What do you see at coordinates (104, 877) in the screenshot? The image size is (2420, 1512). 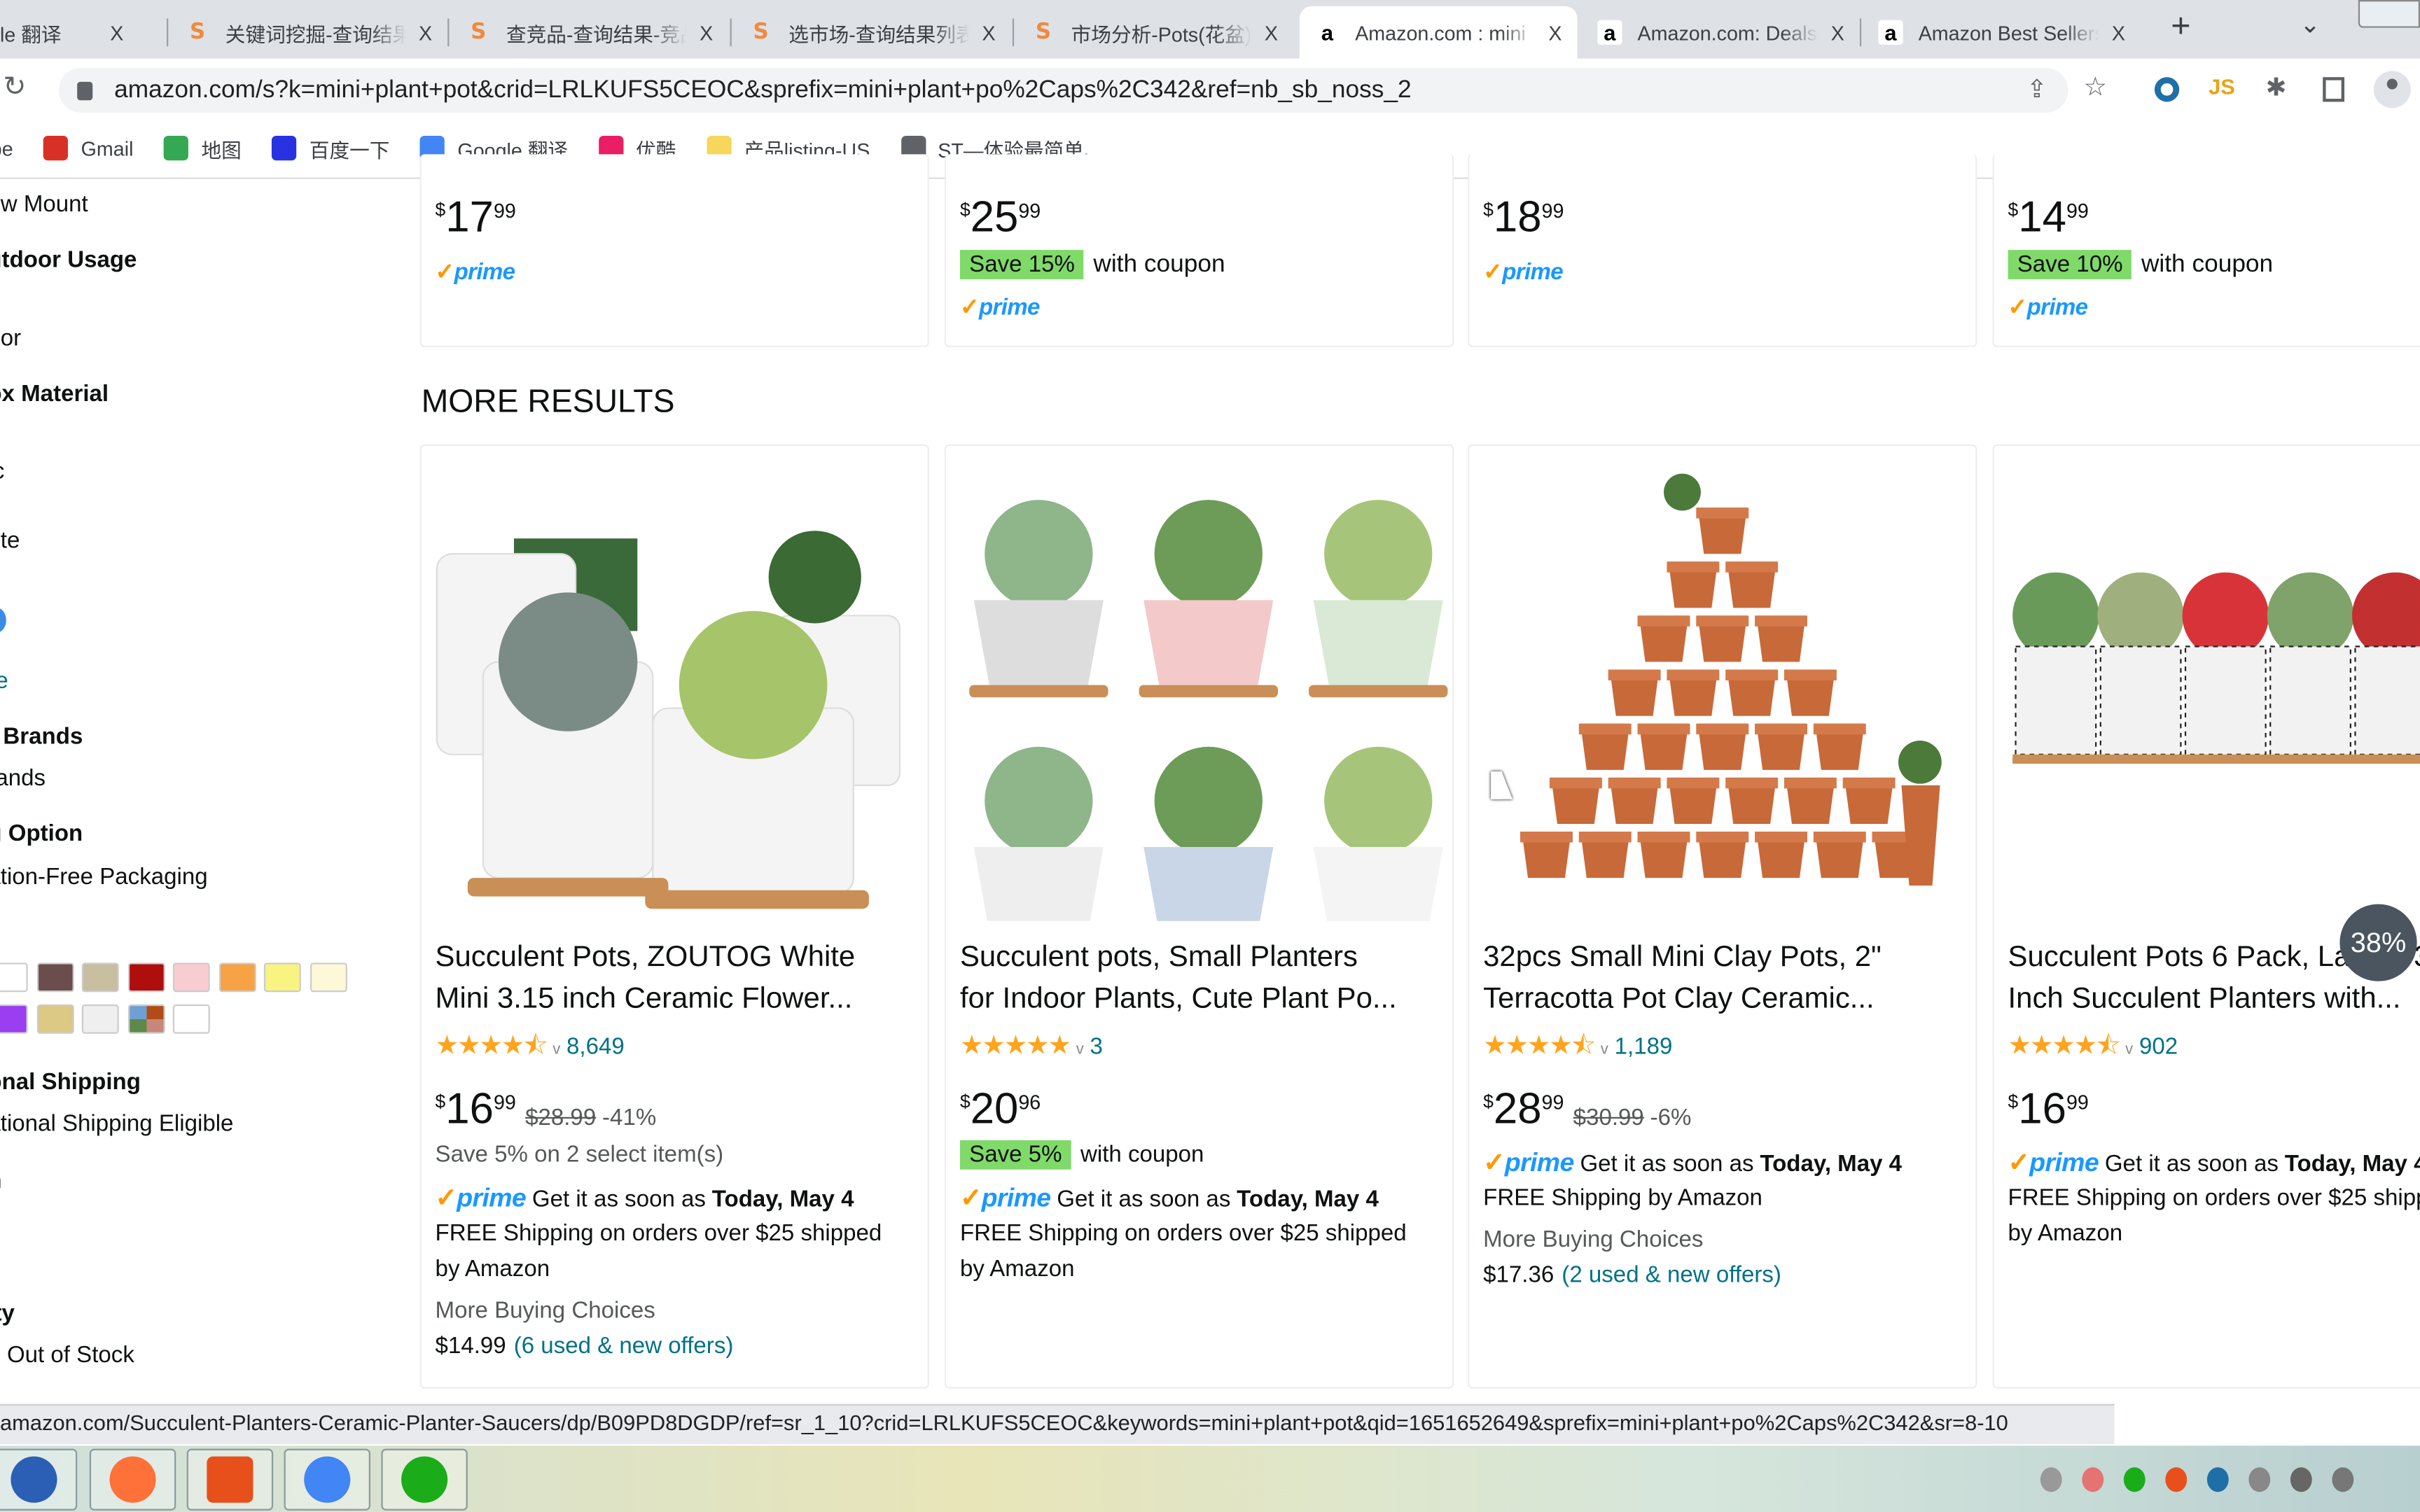 I see `sidebar-item: ation-Free Packaging` at bounding box center [104, 877].